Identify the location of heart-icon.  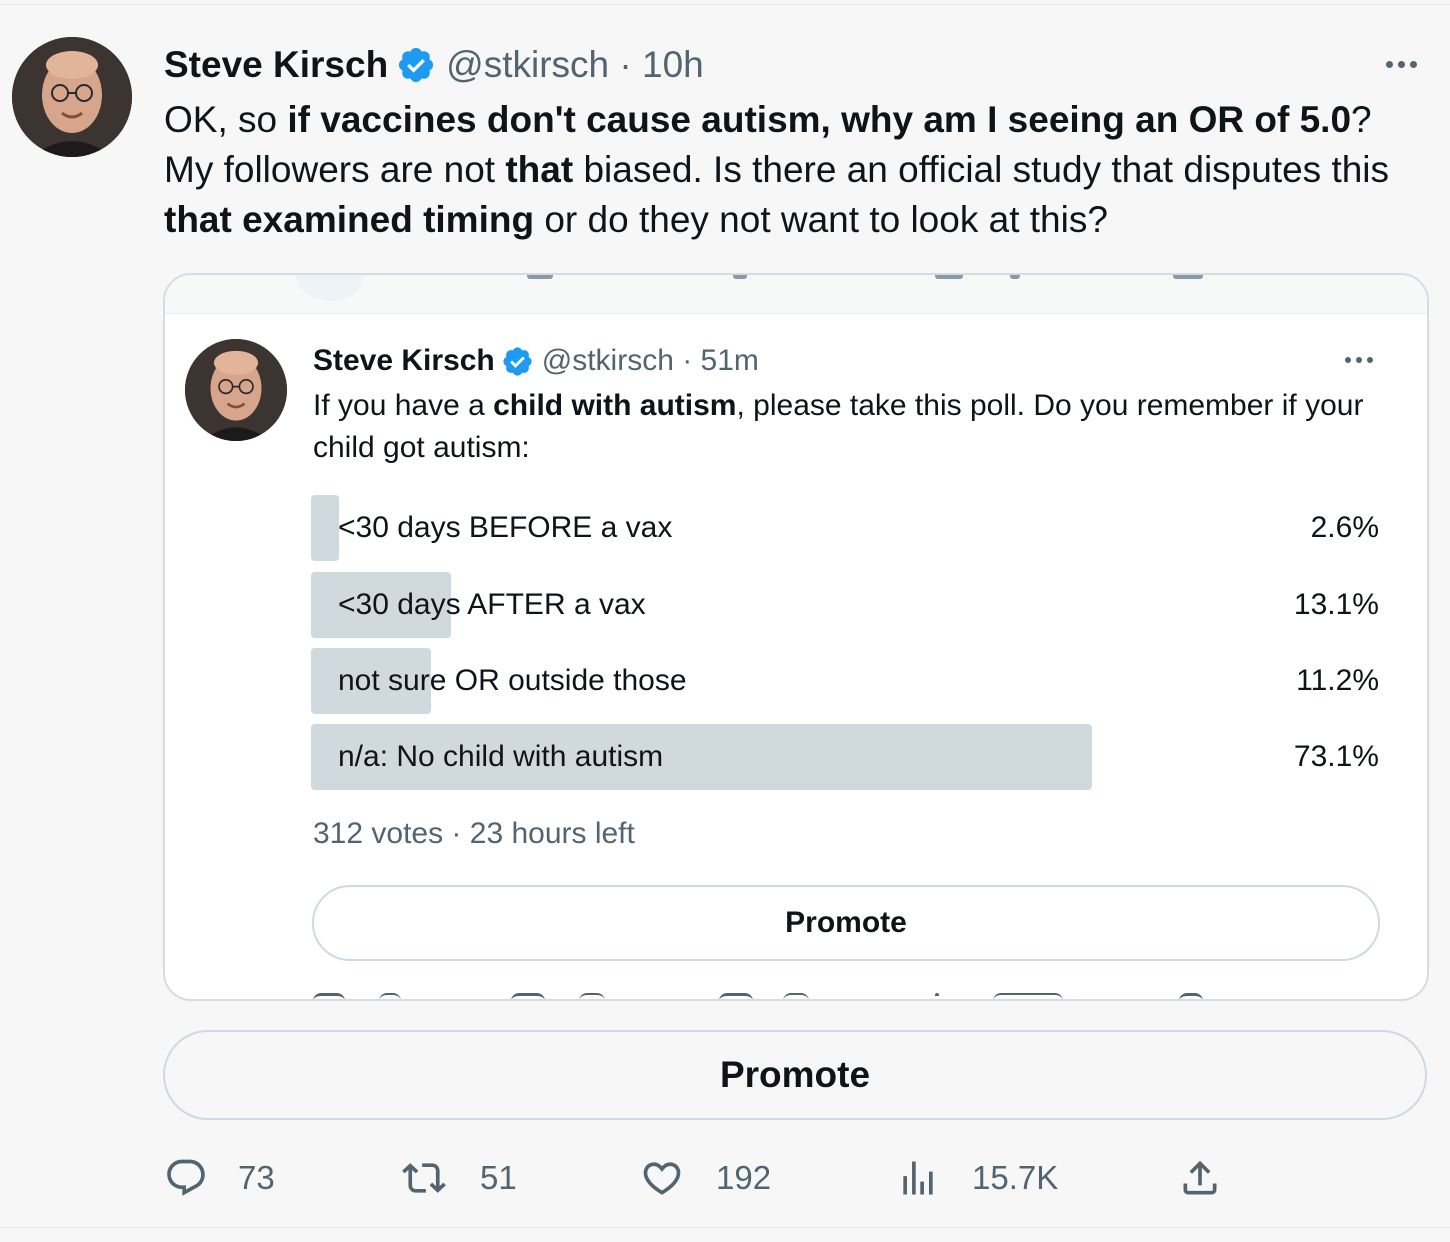
(662, 1178).